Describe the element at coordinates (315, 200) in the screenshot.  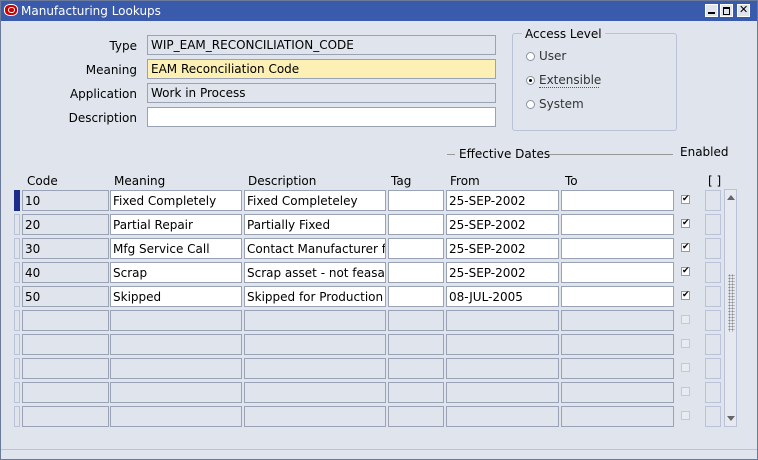
I see `cell-description: Fixed Completeley` at that location.